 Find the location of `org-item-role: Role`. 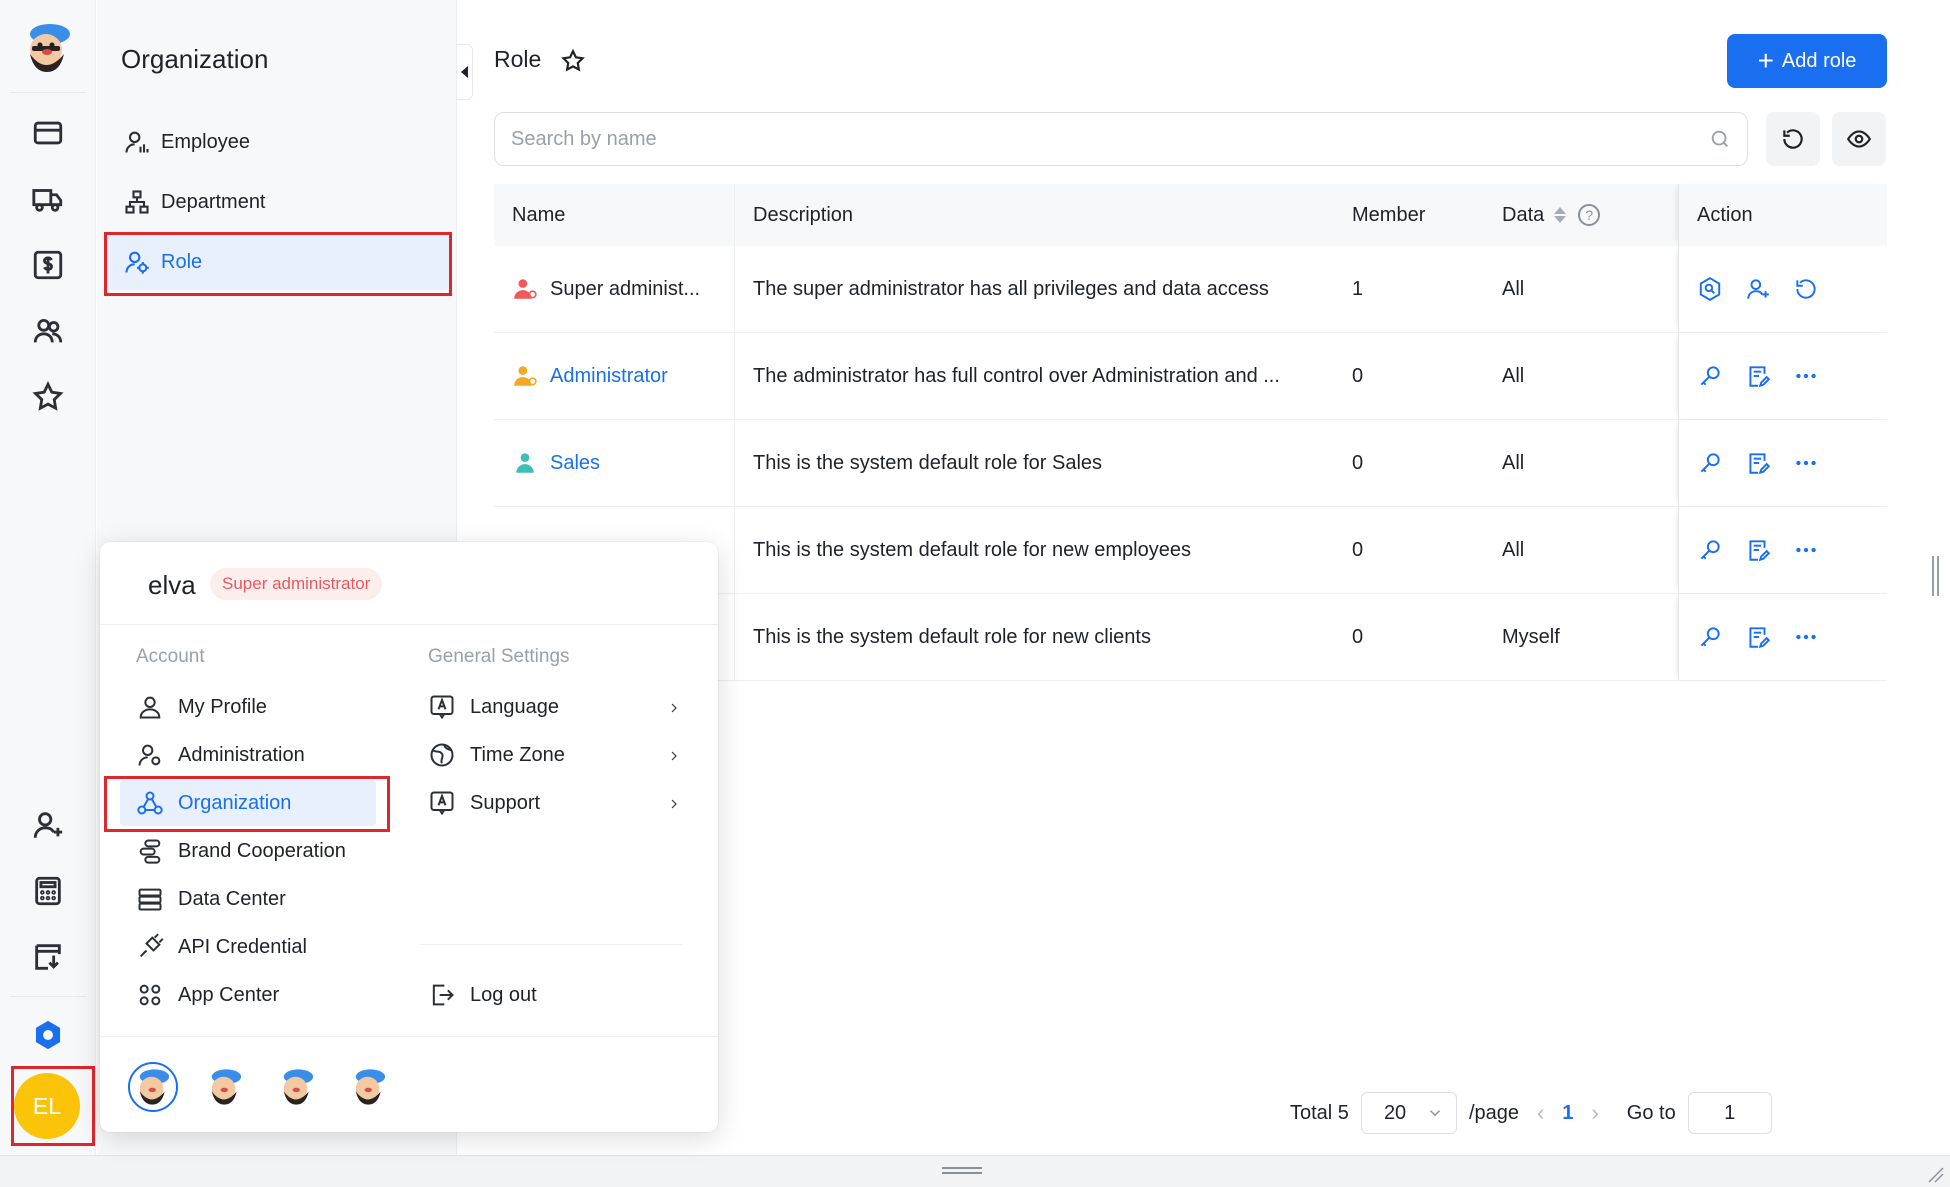

org-item-role: Role is located at coordinates (277, 262).